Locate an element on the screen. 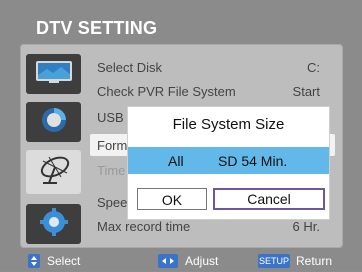 This screenshot has width=362, height=272. category-record is located at coordinates (53, 122).